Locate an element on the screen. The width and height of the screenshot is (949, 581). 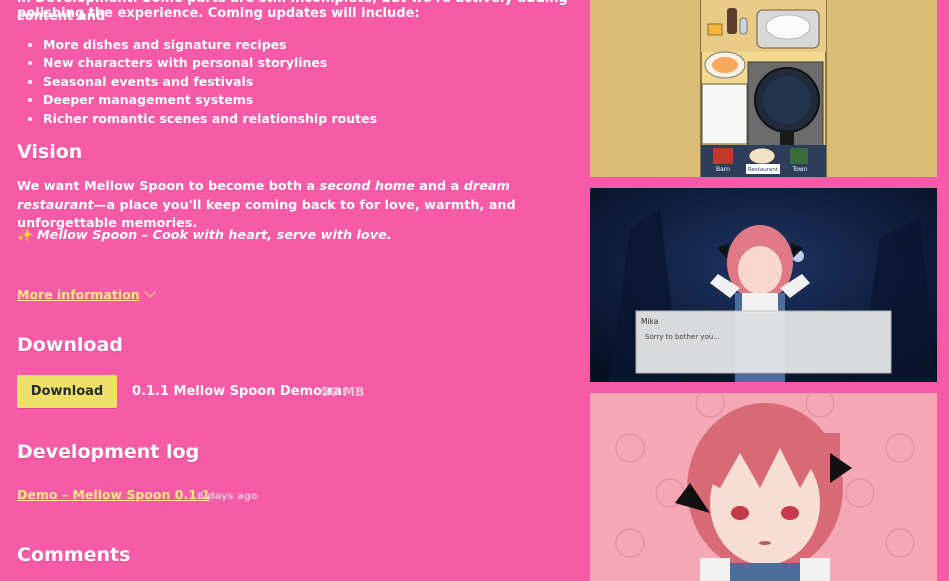
dialog-speaker: Mika is located at coordinates (649, 321).